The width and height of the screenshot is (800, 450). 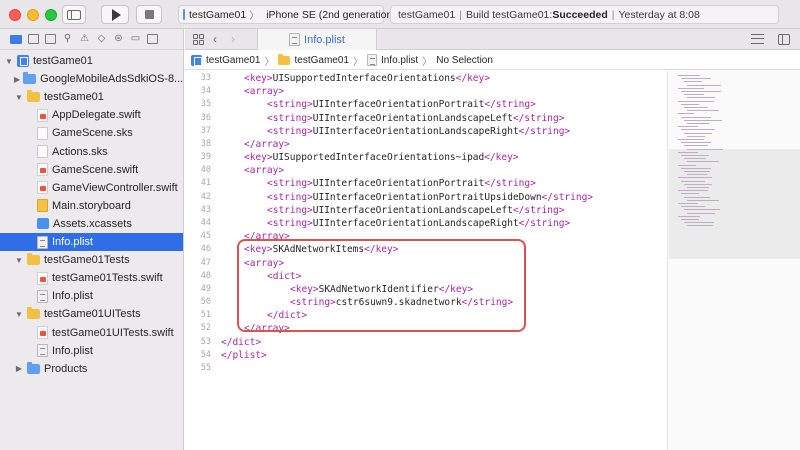 What do you see at coordinates (135, 39) in the screenshot?
I see `breakpoint-navigator-icon: ▭` at bounding box center [135, 39].